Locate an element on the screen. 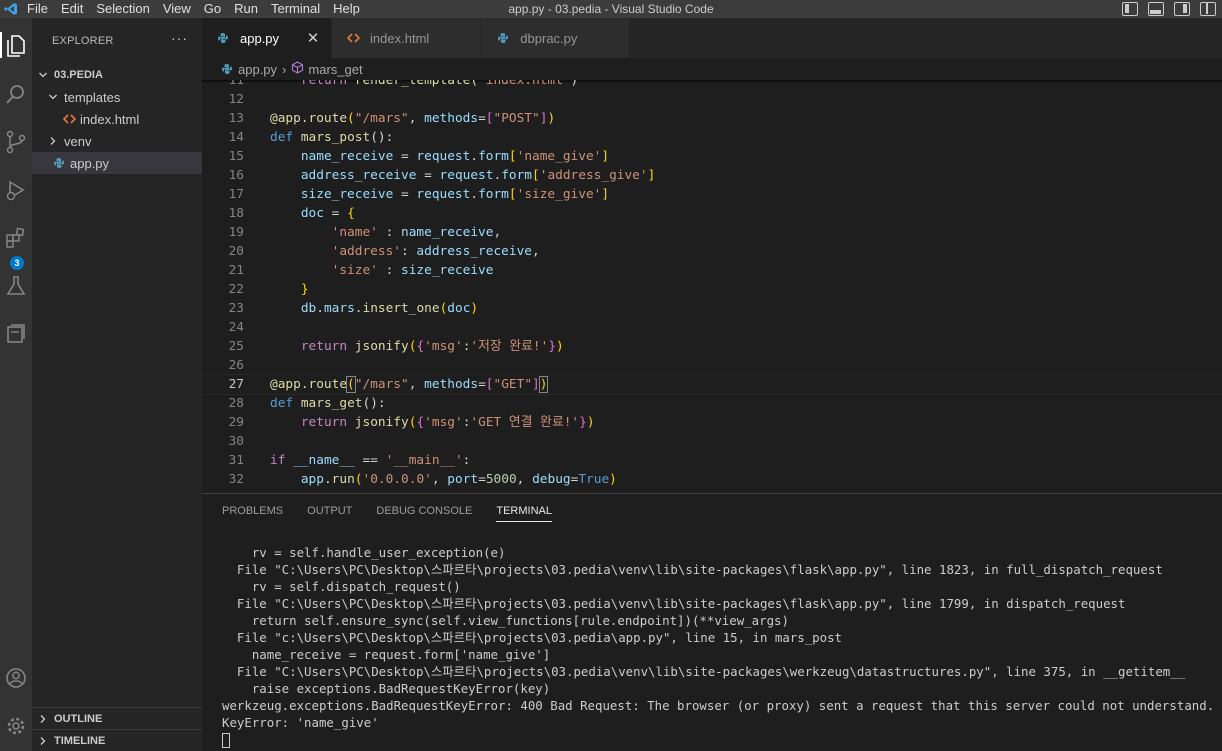 The image size is (1222, 751). code-text: return render_template('index.html') is located at coordinates (424, 85).